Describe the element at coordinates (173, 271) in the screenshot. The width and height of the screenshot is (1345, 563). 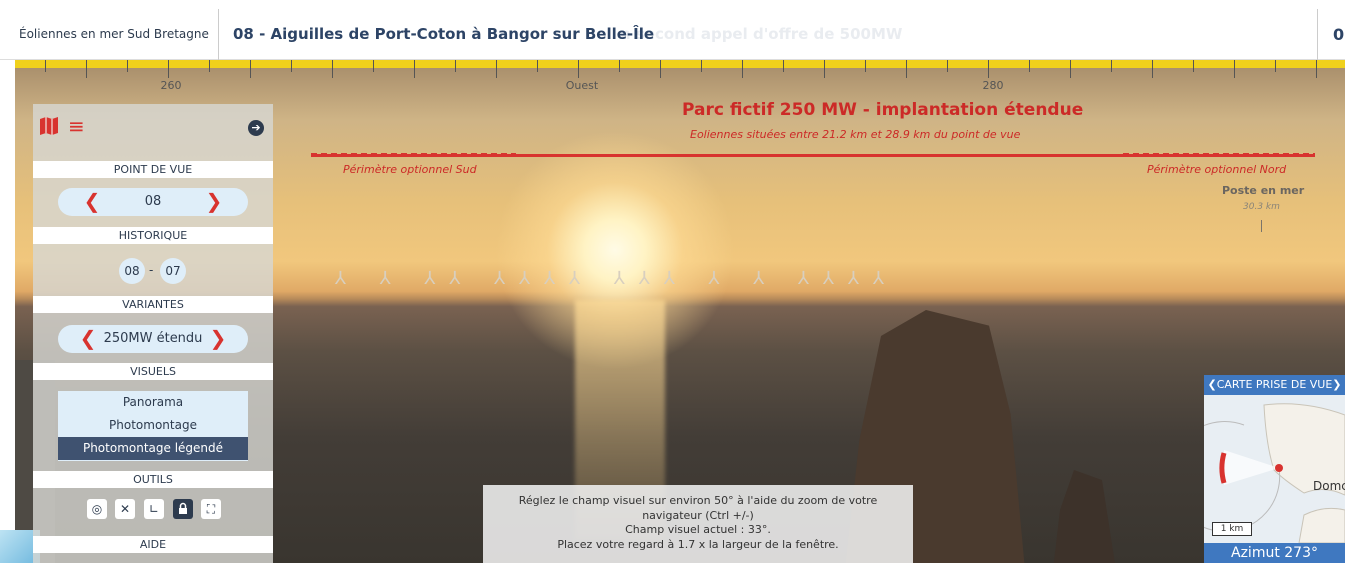
I see `history-item-07: 07` at that location.